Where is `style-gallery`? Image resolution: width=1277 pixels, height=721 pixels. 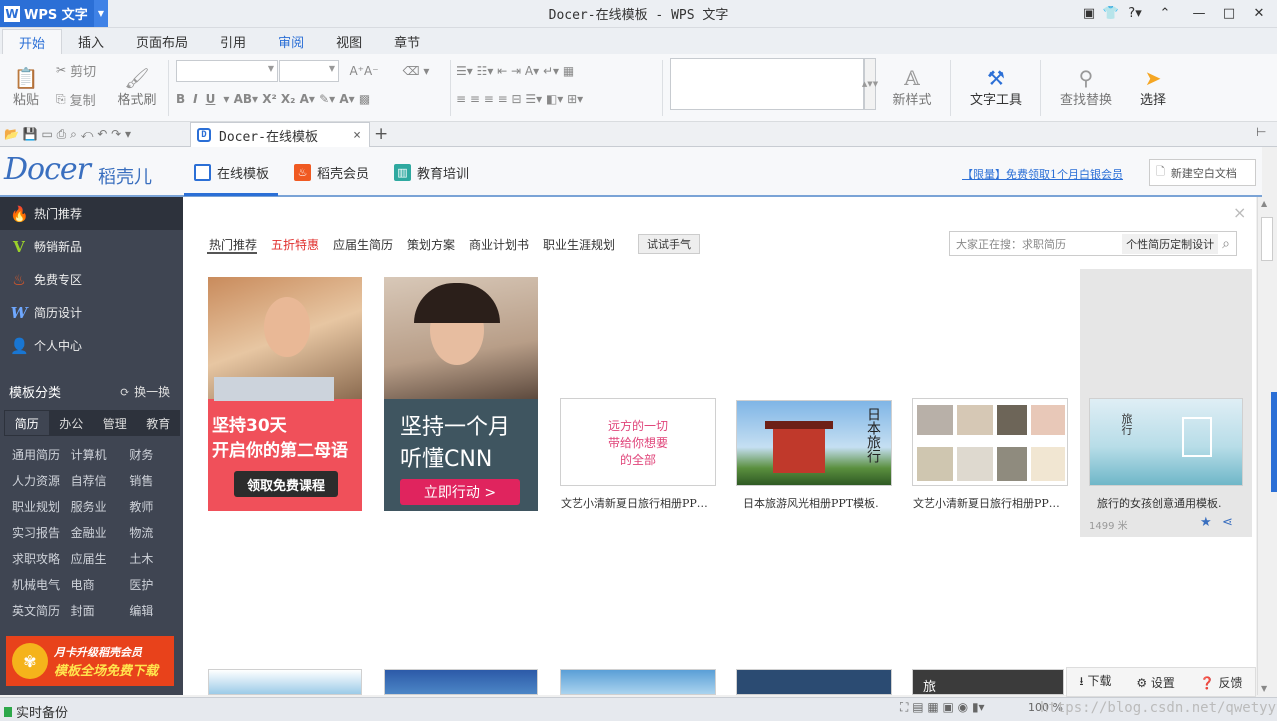
style-gallery is located at coordinates (767, 84).